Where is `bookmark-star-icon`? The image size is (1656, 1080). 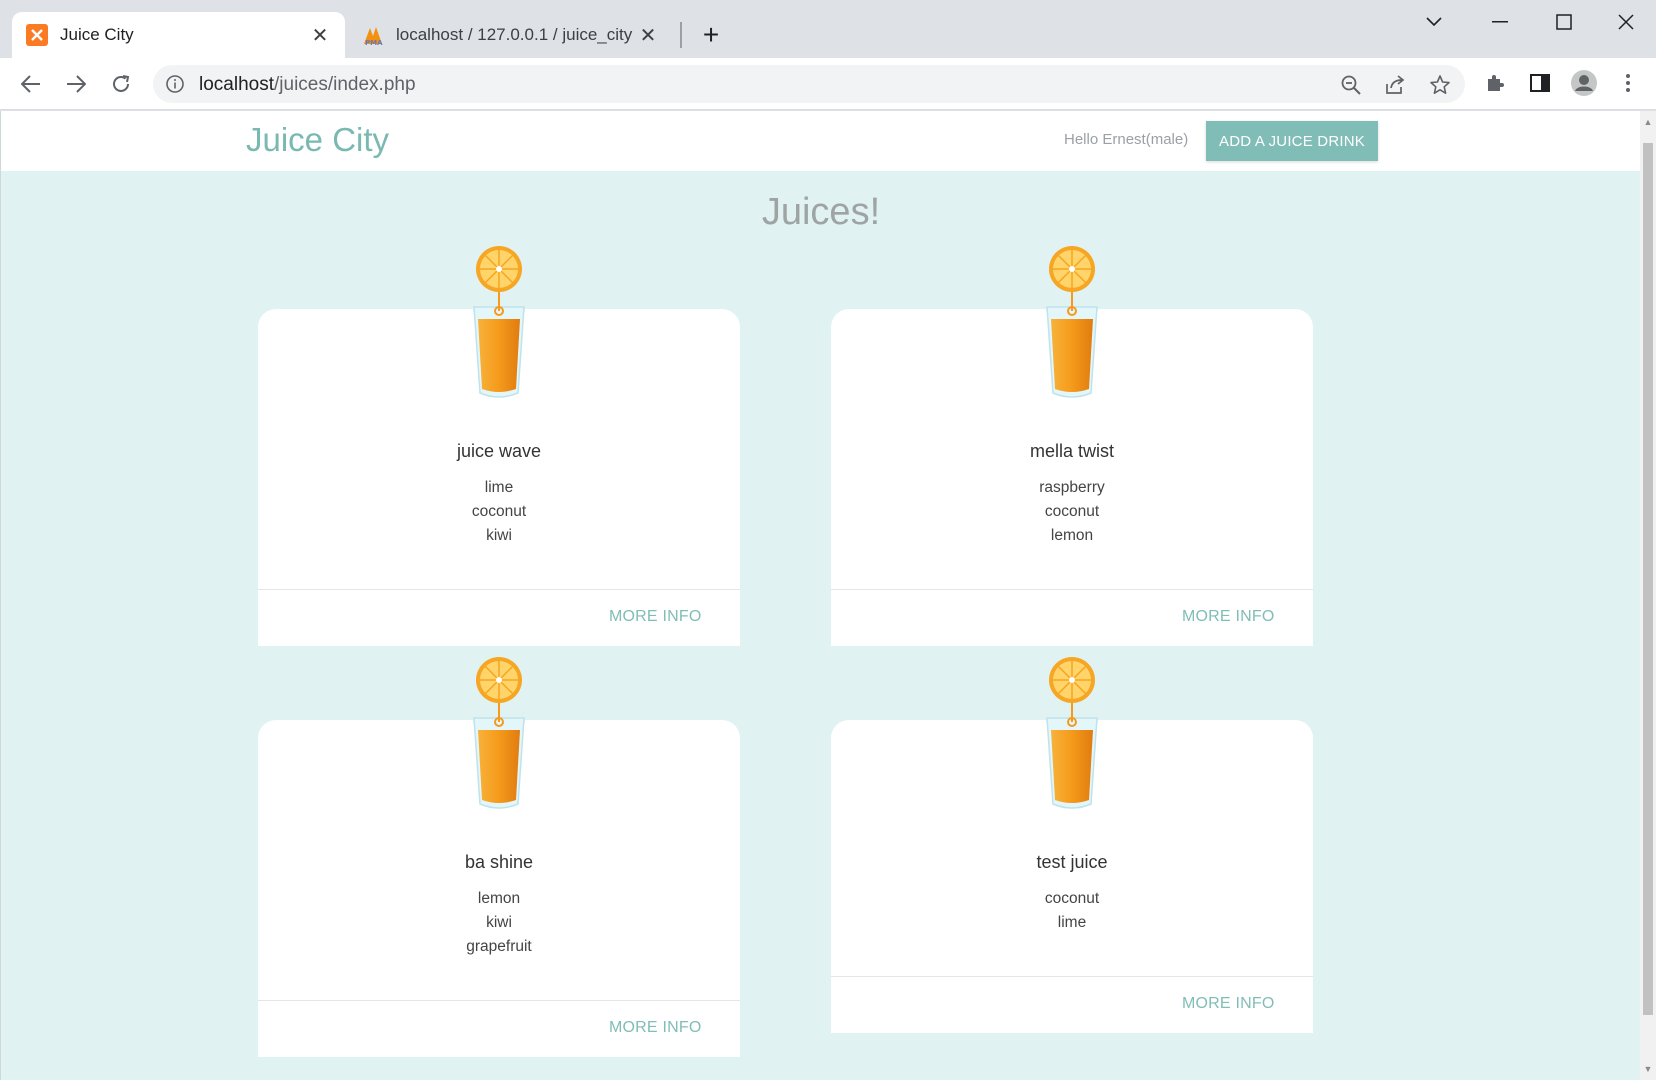
bookmark-star-icon is located at coordinates (1440, 85).